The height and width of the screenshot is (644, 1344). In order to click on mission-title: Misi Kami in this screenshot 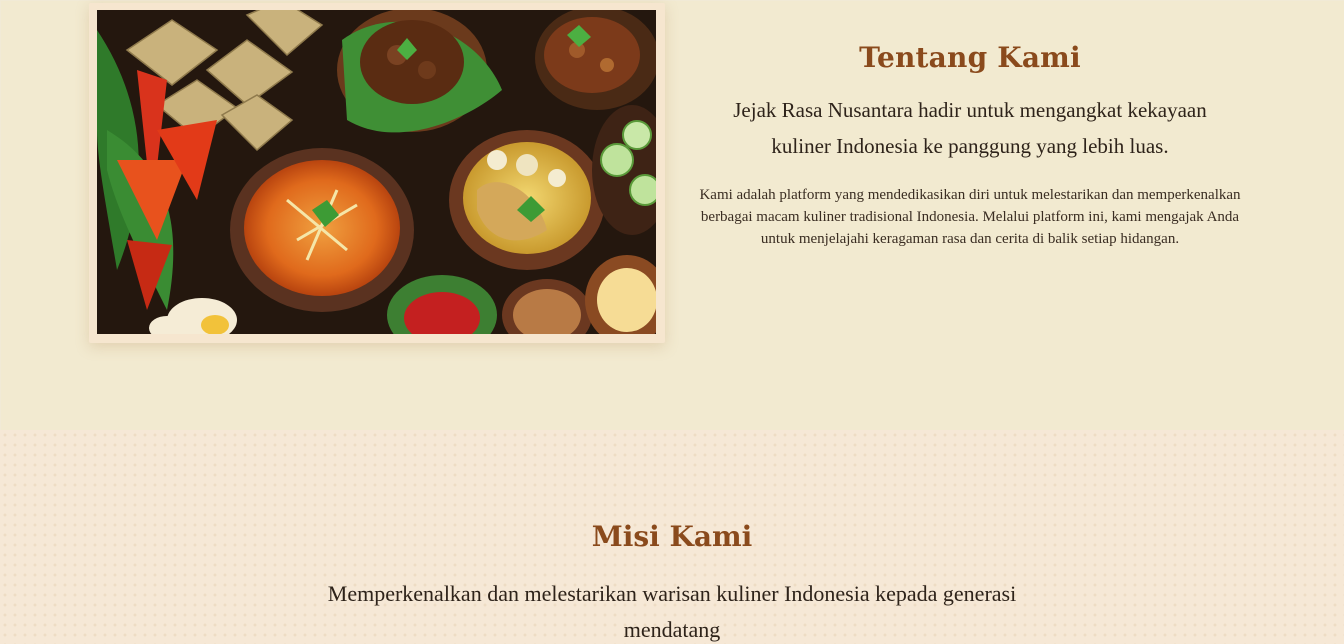, I will do `click(672, 536)`.